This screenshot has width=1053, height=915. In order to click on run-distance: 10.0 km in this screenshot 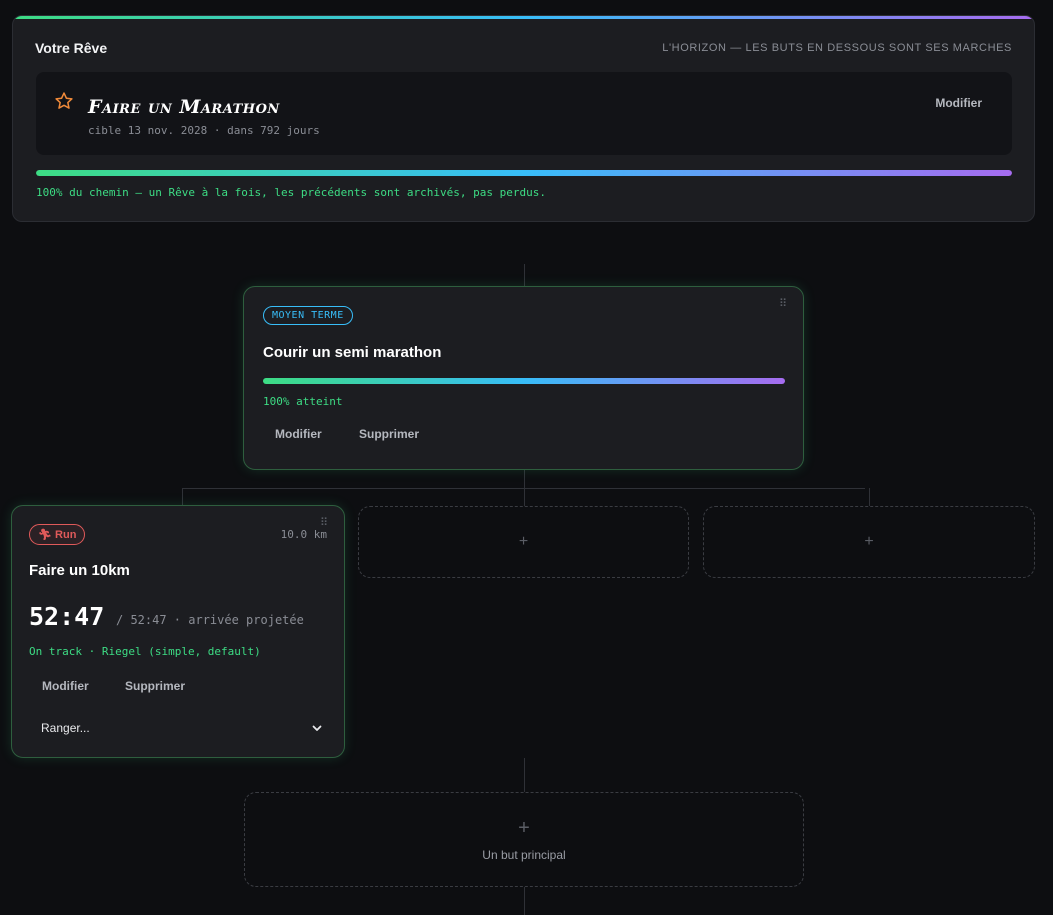, I will do `click(303, 534)`.